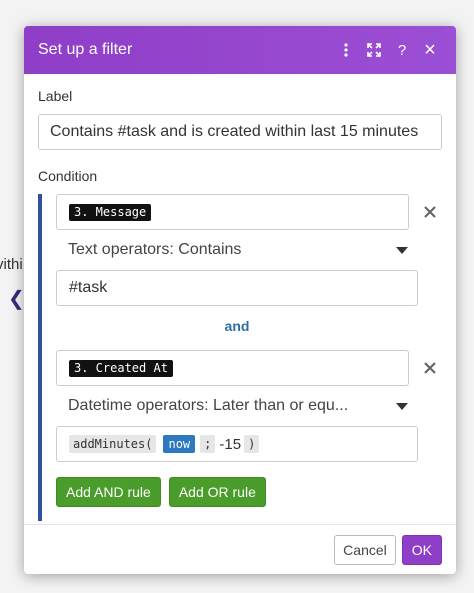 This screenshot has width=474, height=593. Describe the element at coordinates (430, 50) in the screenshot. I see `close-icon: ×` at that location.